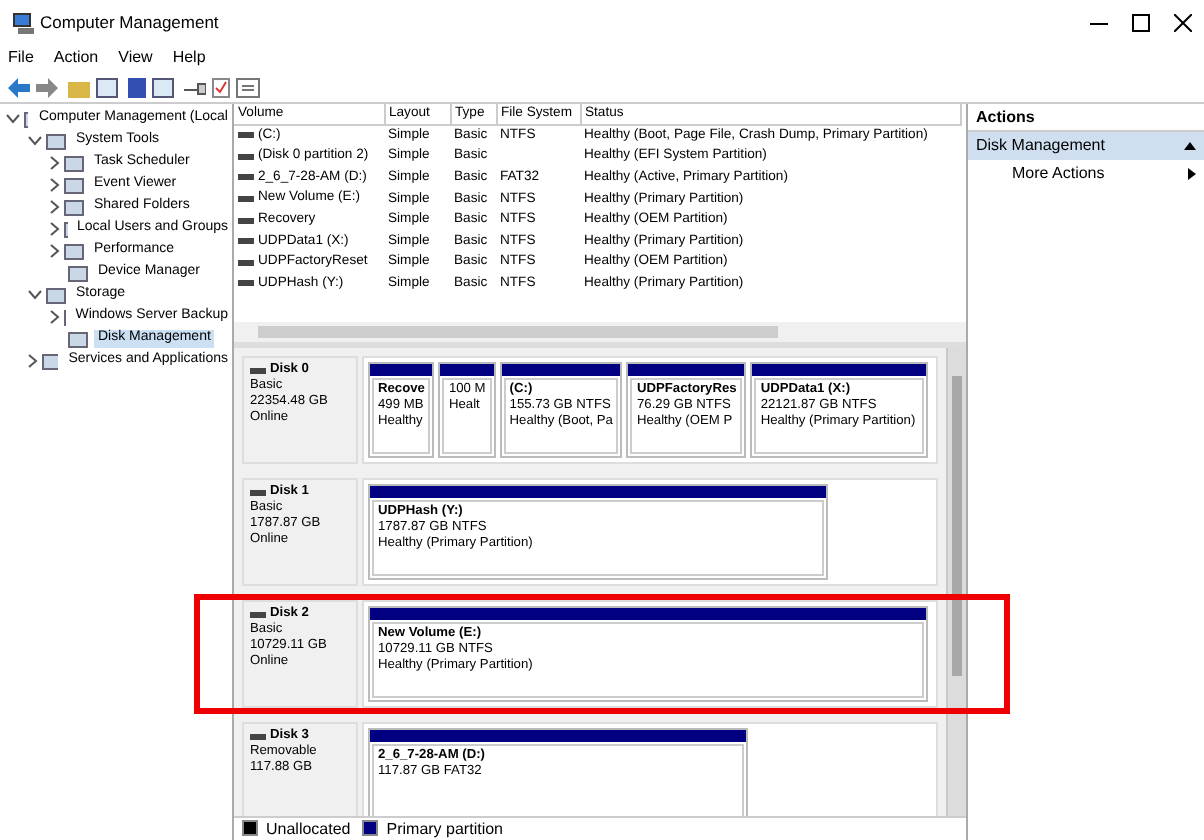 This screenshot has width=1204, height=840. Describe the element at coordinates (107, 87) in the screenshot. I see `console-tree-icon` at that location.